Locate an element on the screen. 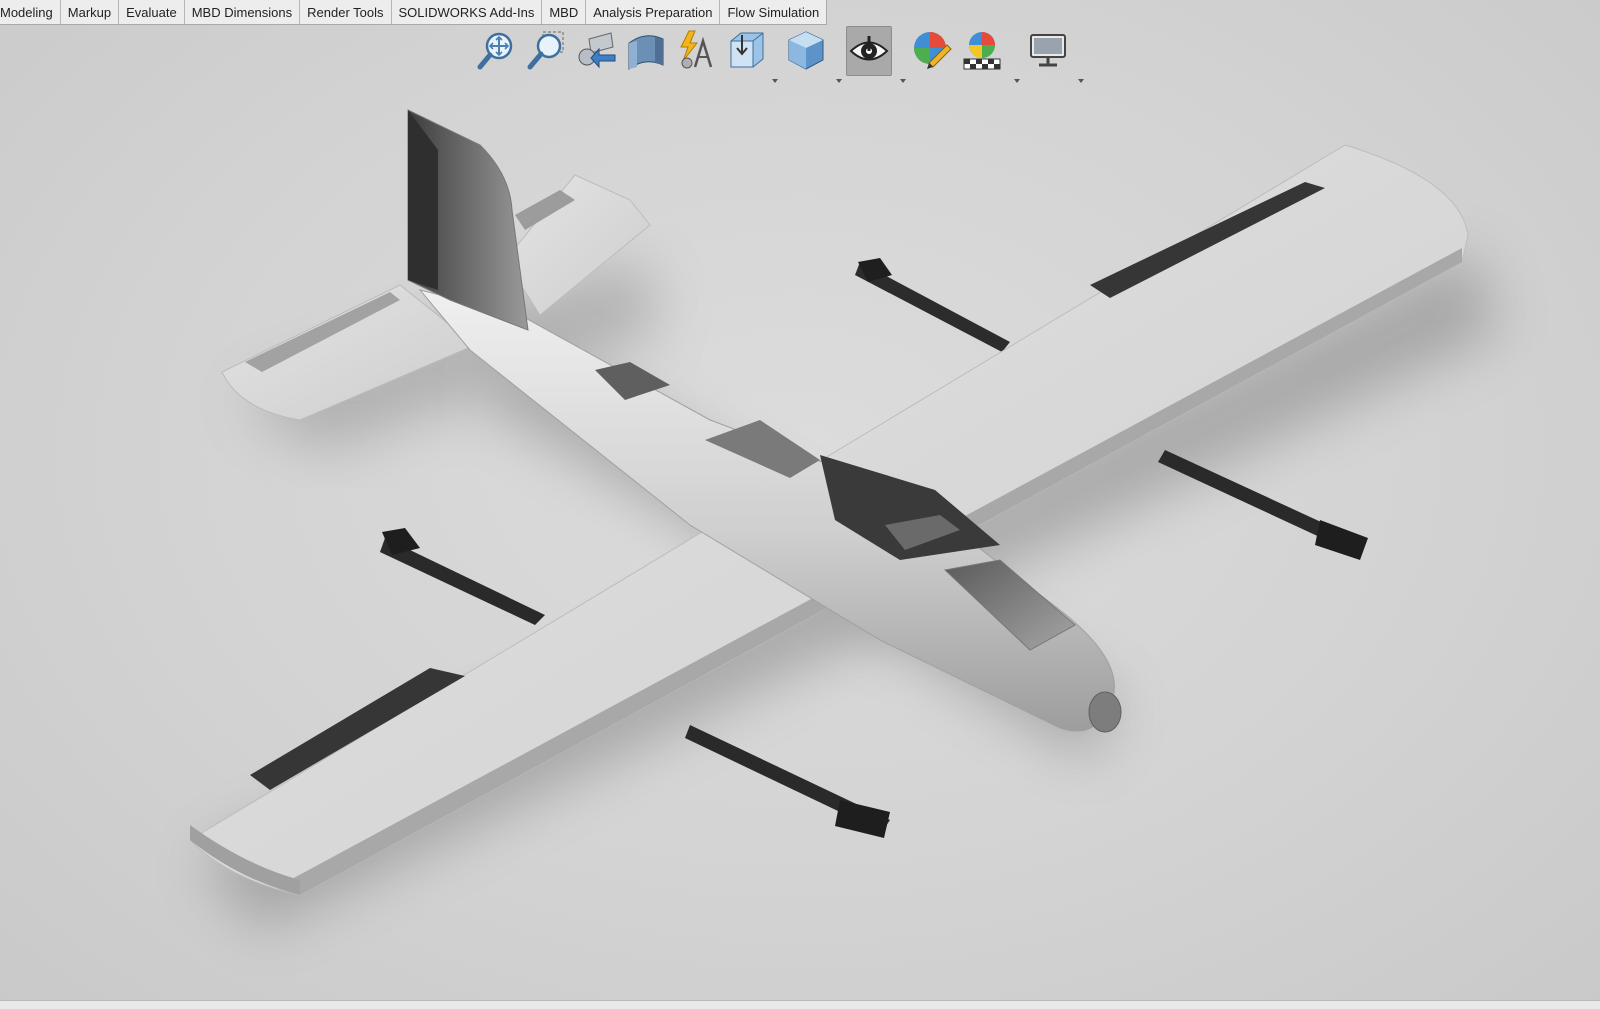  hide-show-items-button is located at coordinates (869, 51).